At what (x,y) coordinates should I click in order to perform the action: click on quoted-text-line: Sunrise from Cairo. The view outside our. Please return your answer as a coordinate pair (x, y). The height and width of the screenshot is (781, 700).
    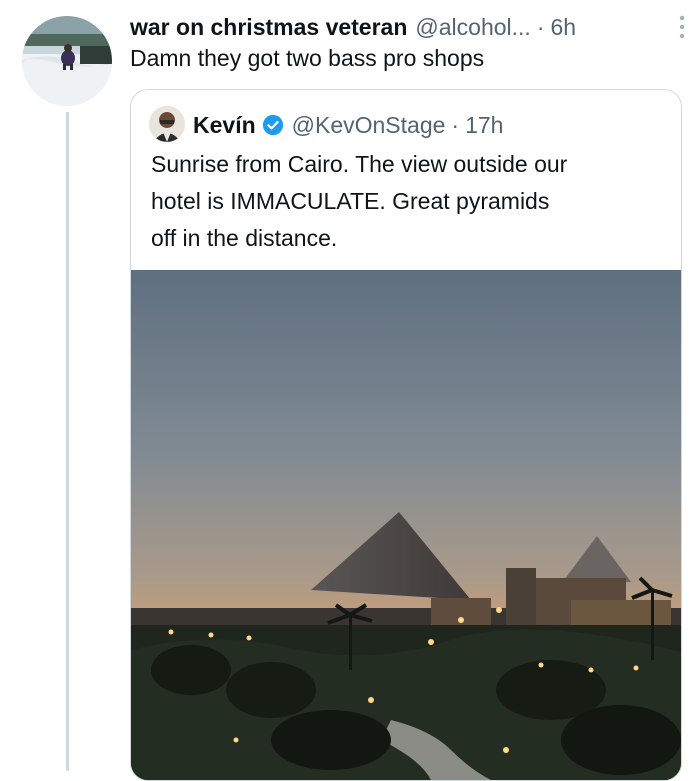
    Looking at the image, I should click on (359, 164).